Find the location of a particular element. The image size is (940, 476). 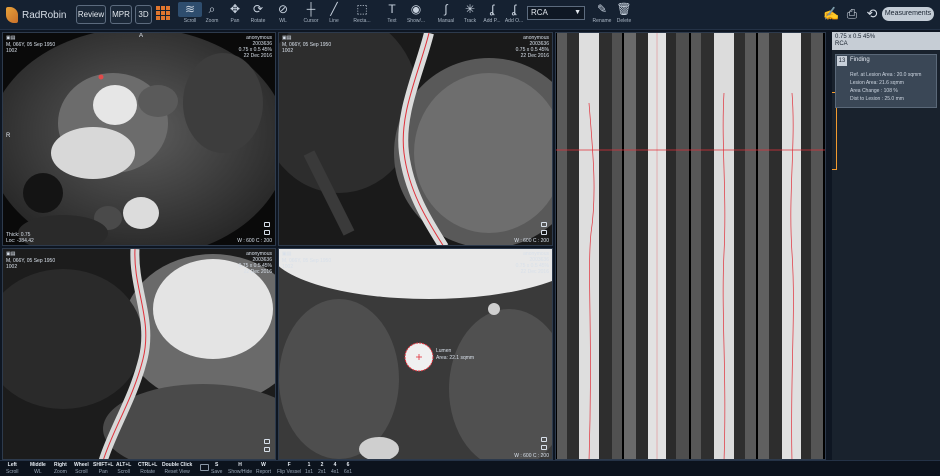

tool-pan: ✥ Pan is located at coordinates (235, 15).